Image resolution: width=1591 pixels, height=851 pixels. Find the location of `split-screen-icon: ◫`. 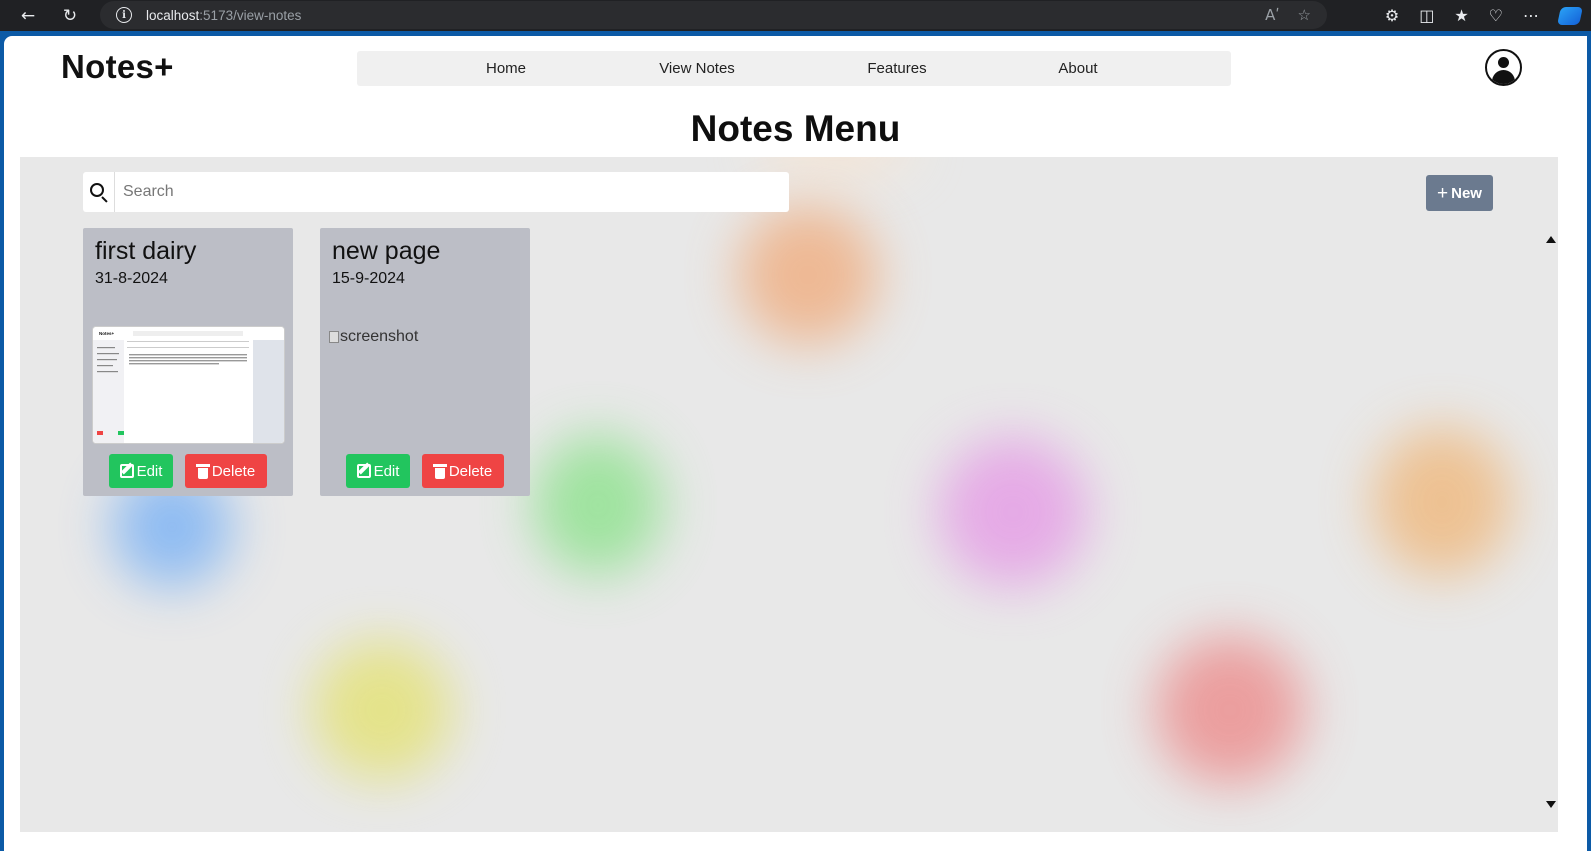

split-screen-icon: ◫ is located at coordinates (1426, 15).